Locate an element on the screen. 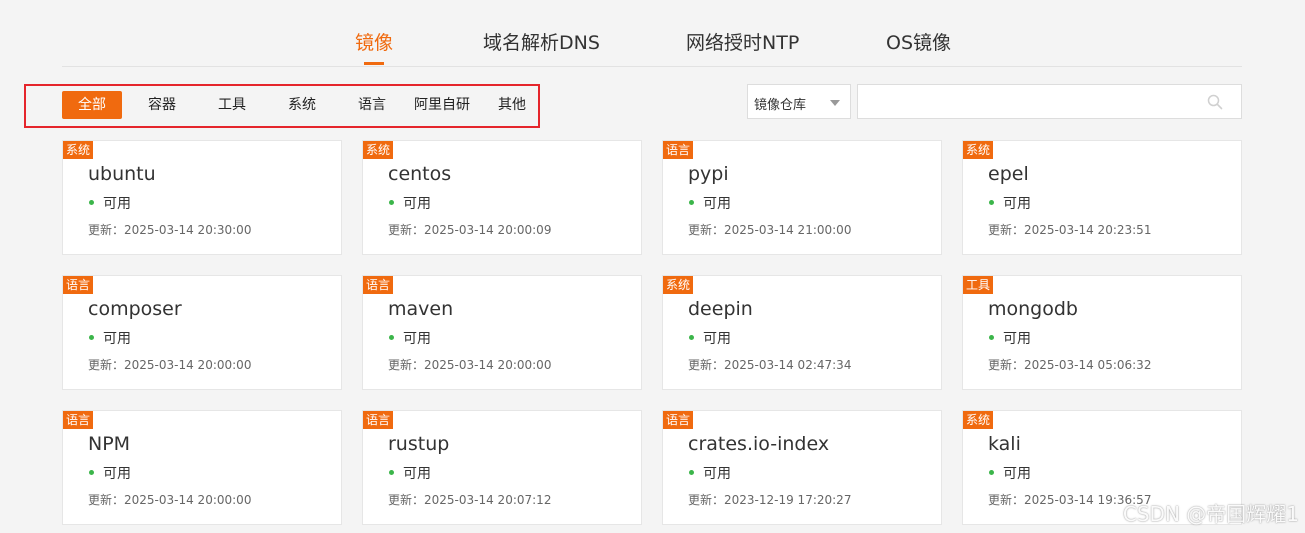 The image size is (1305, 533). mirror-card: 语言 maven 可用 更新：2025-03-14 20:00:00 is located at coordinates (502, 332).